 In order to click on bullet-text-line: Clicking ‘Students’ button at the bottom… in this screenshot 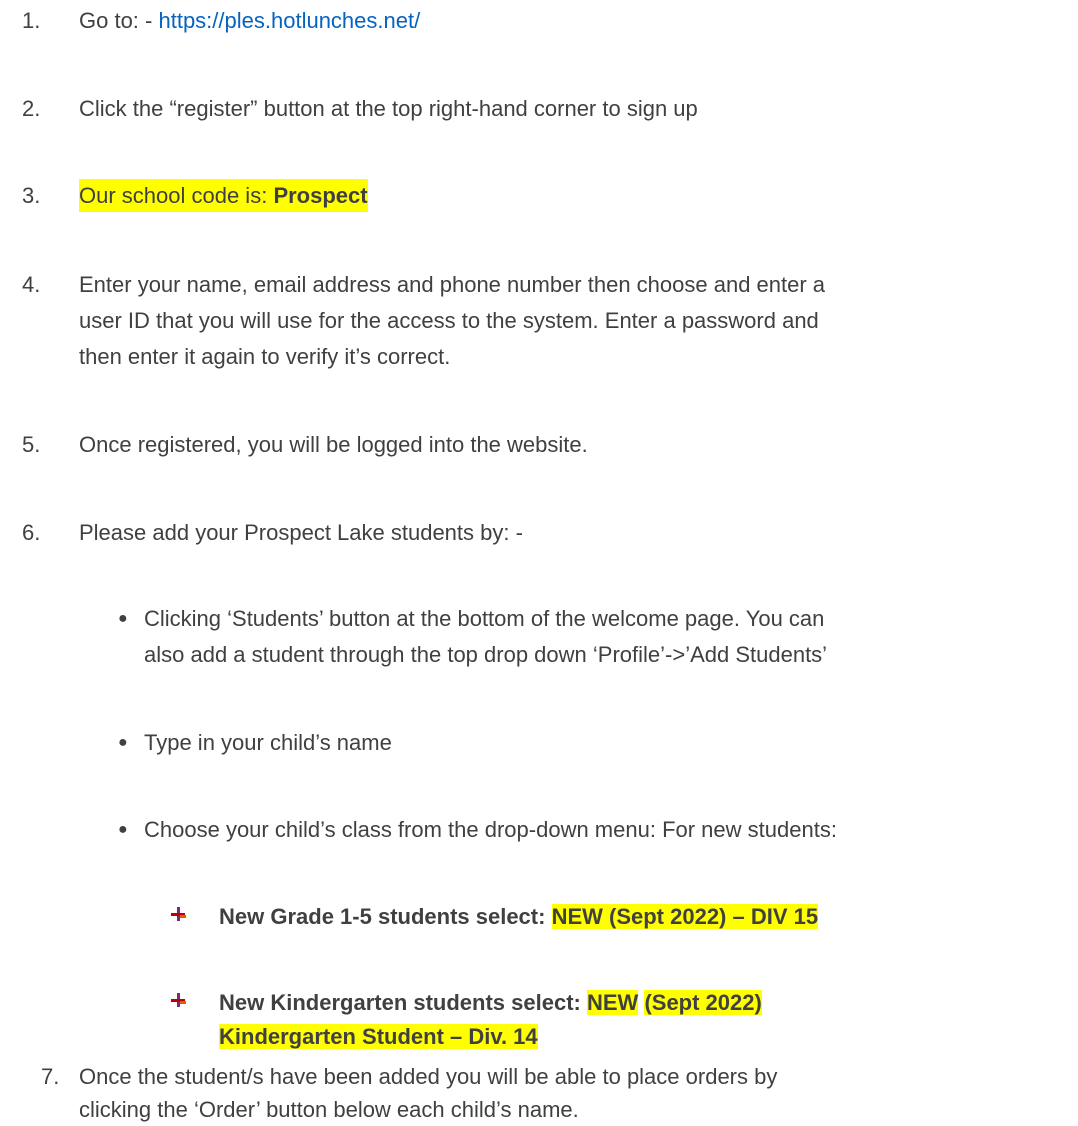, I will do `click(484, 618)`.